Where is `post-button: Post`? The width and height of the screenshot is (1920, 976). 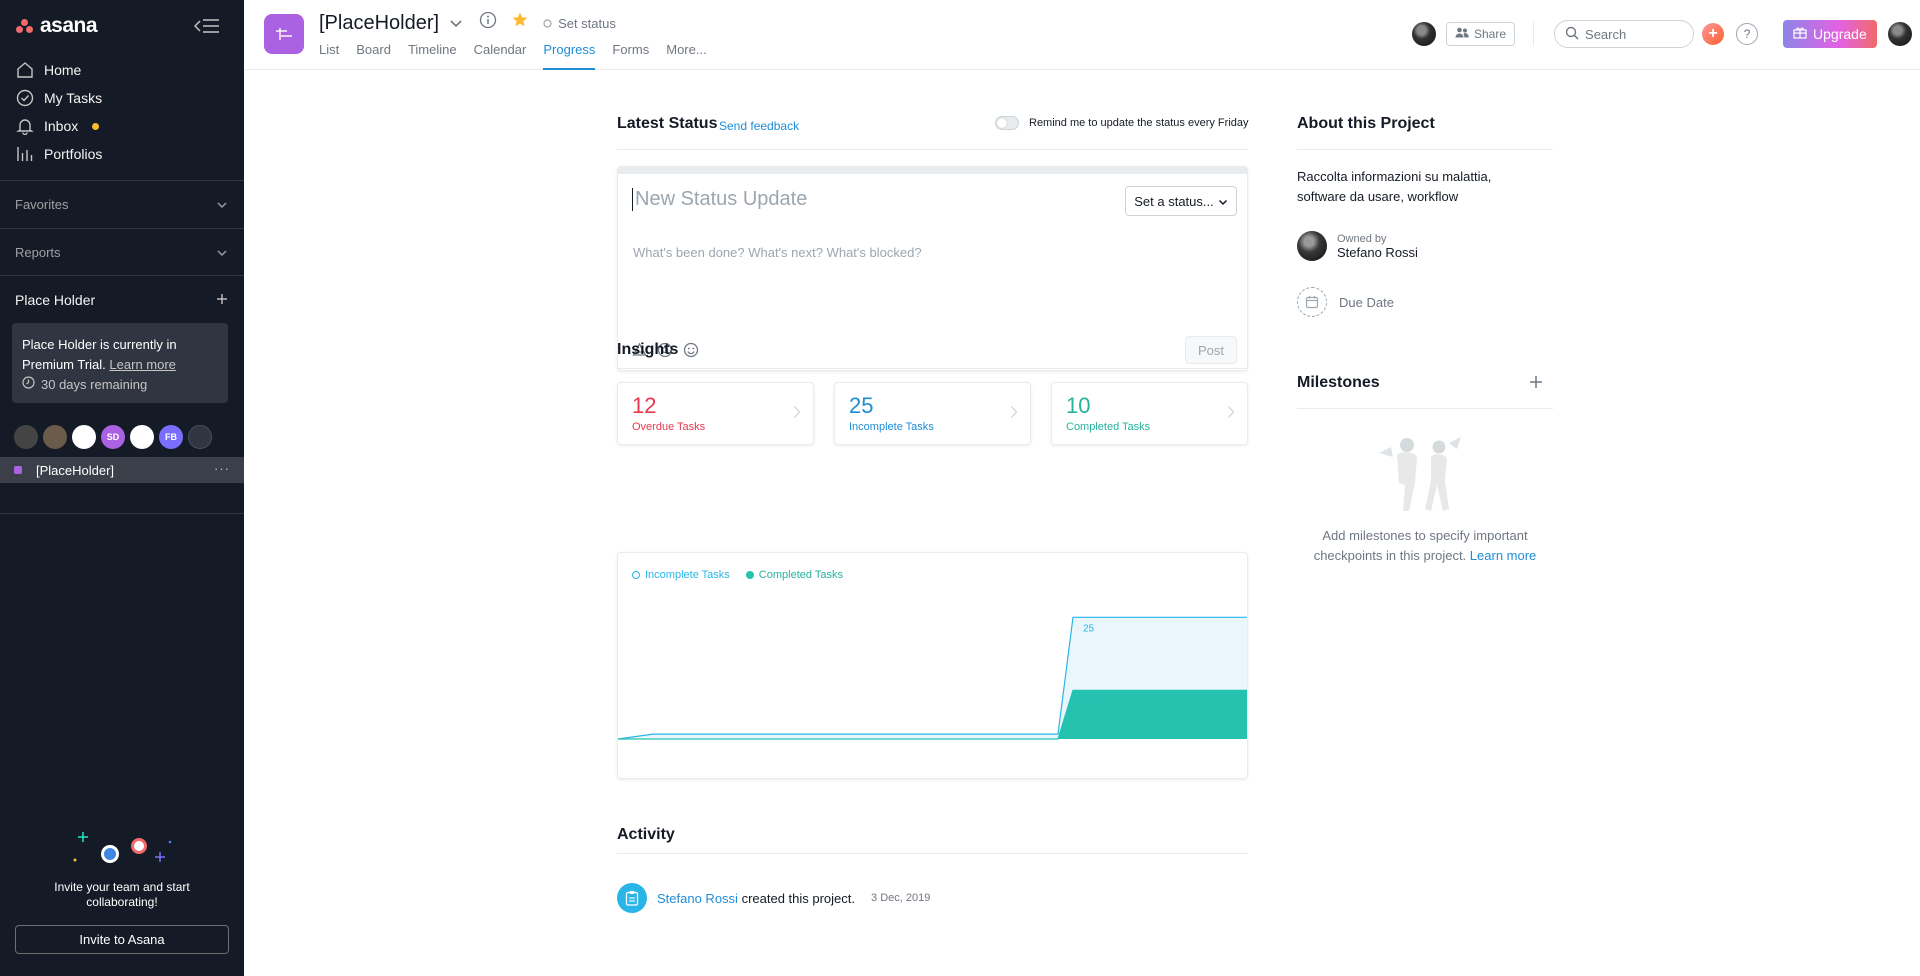 post-button: Post is located at coordinates (1211, 350).